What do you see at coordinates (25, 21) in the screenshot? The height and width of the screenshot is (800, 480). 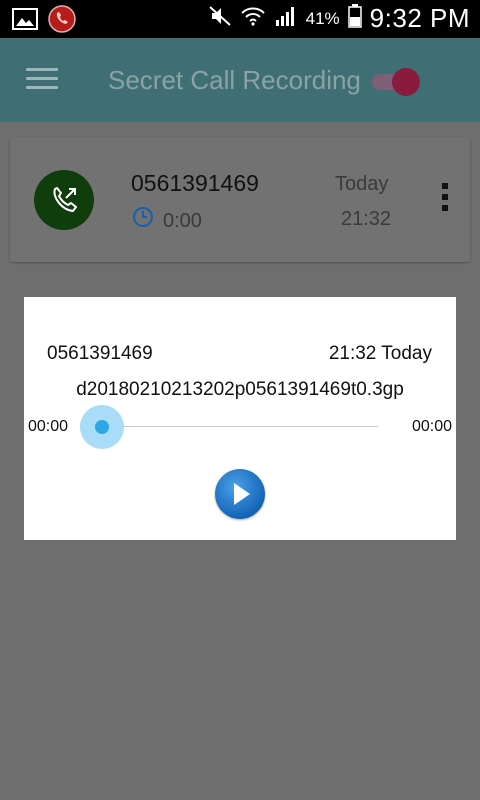 I see `gallery-icon` at bounding box center [25, 21].